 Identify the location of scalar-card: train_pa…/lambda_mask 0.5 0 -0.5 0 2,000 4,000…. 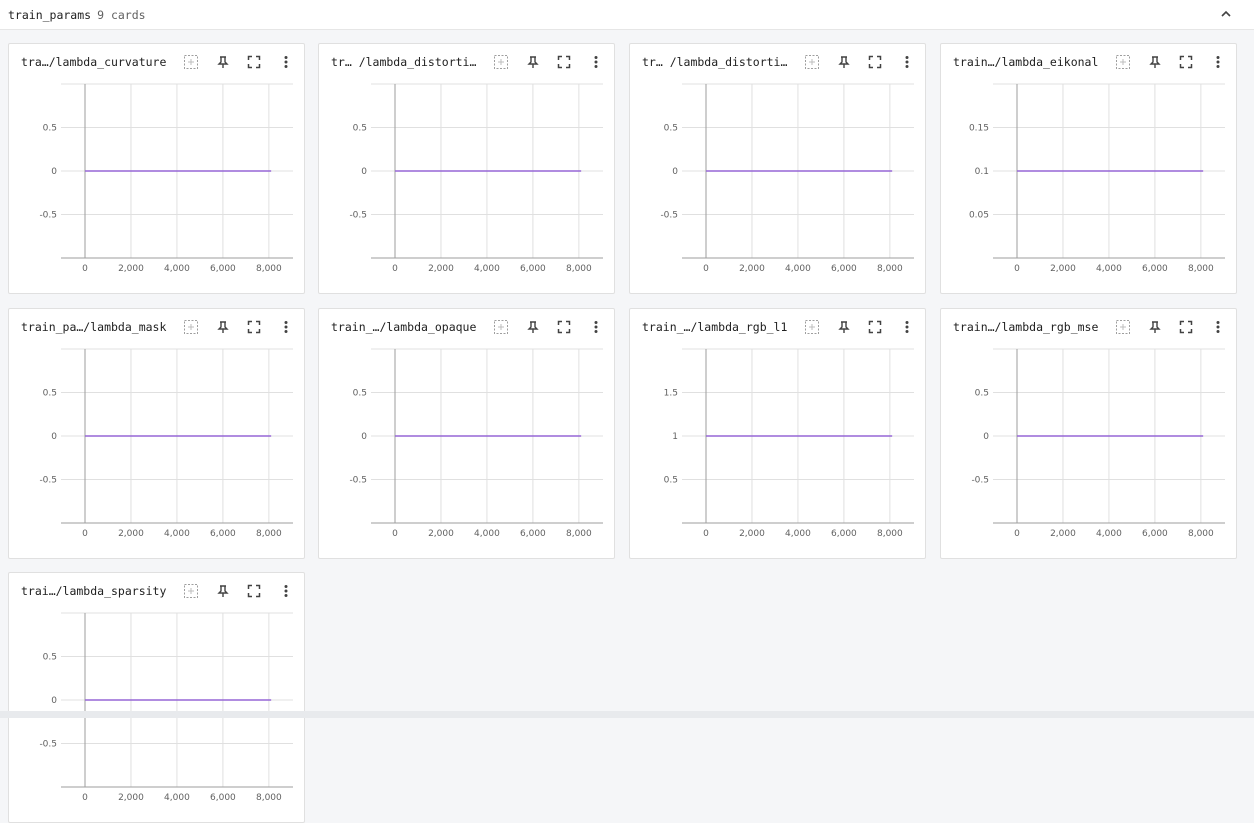
(156, 433).